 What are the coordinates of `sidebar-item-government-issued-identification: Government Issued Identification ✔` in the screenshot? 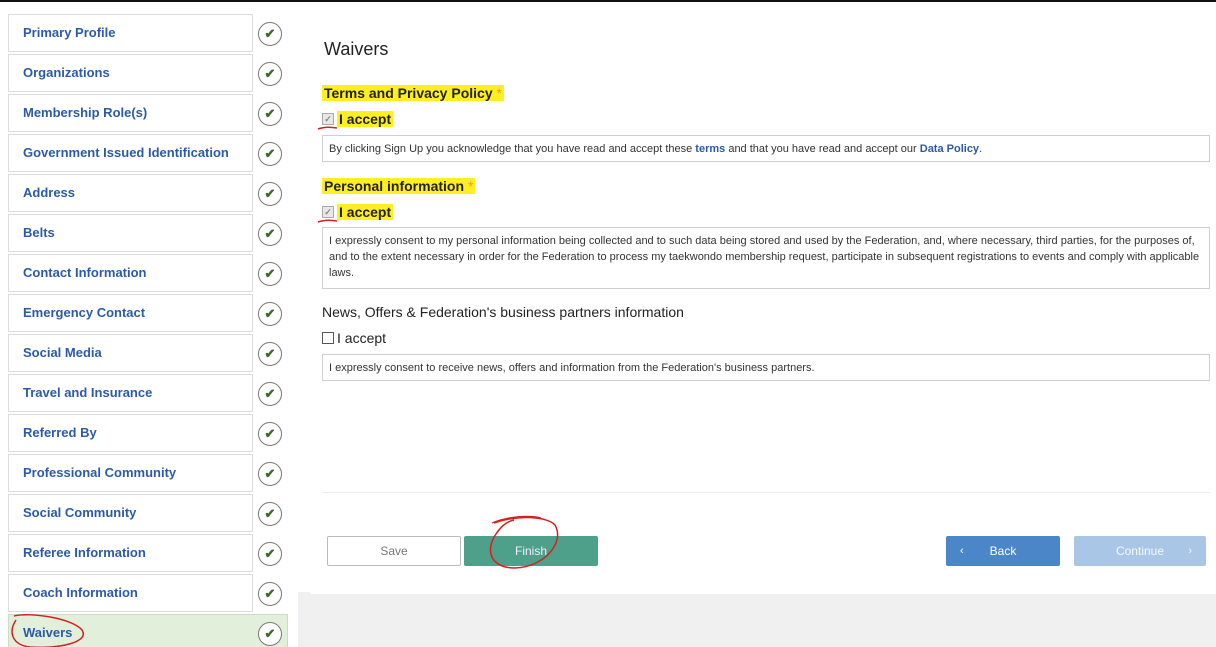 It's located at (153, 153).